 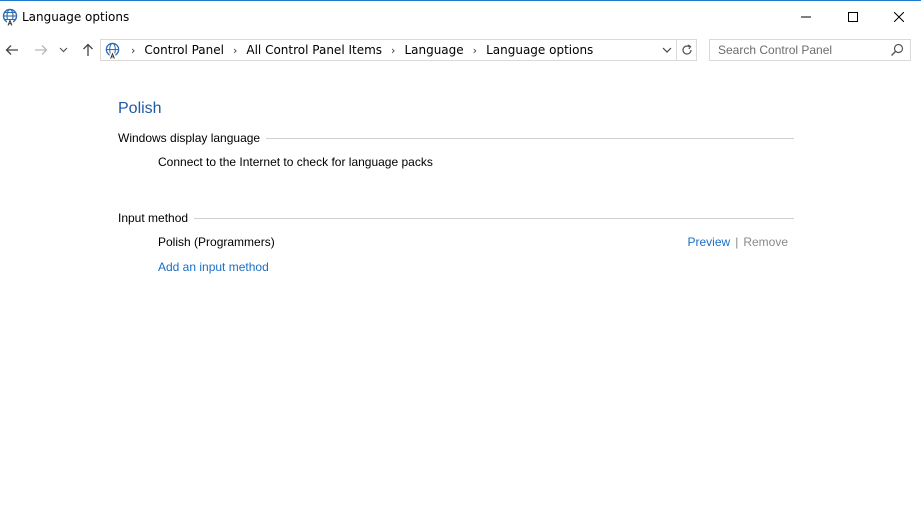 I want to click on forward-button, so click(x=41, y=50).